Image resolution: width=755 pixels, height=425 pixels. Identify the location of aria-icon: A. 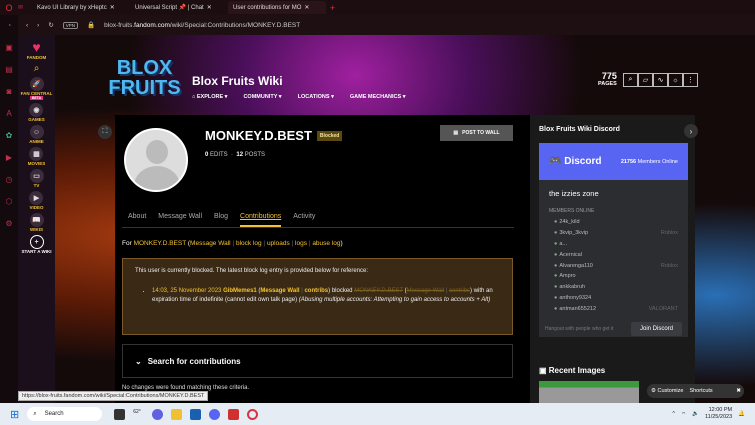
(8, 113).